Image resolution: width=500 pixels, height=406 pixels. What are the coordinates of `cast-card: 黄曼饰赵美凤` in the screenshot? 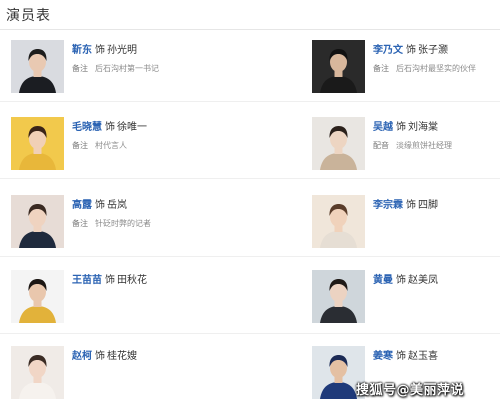 It's located at (406, 300).